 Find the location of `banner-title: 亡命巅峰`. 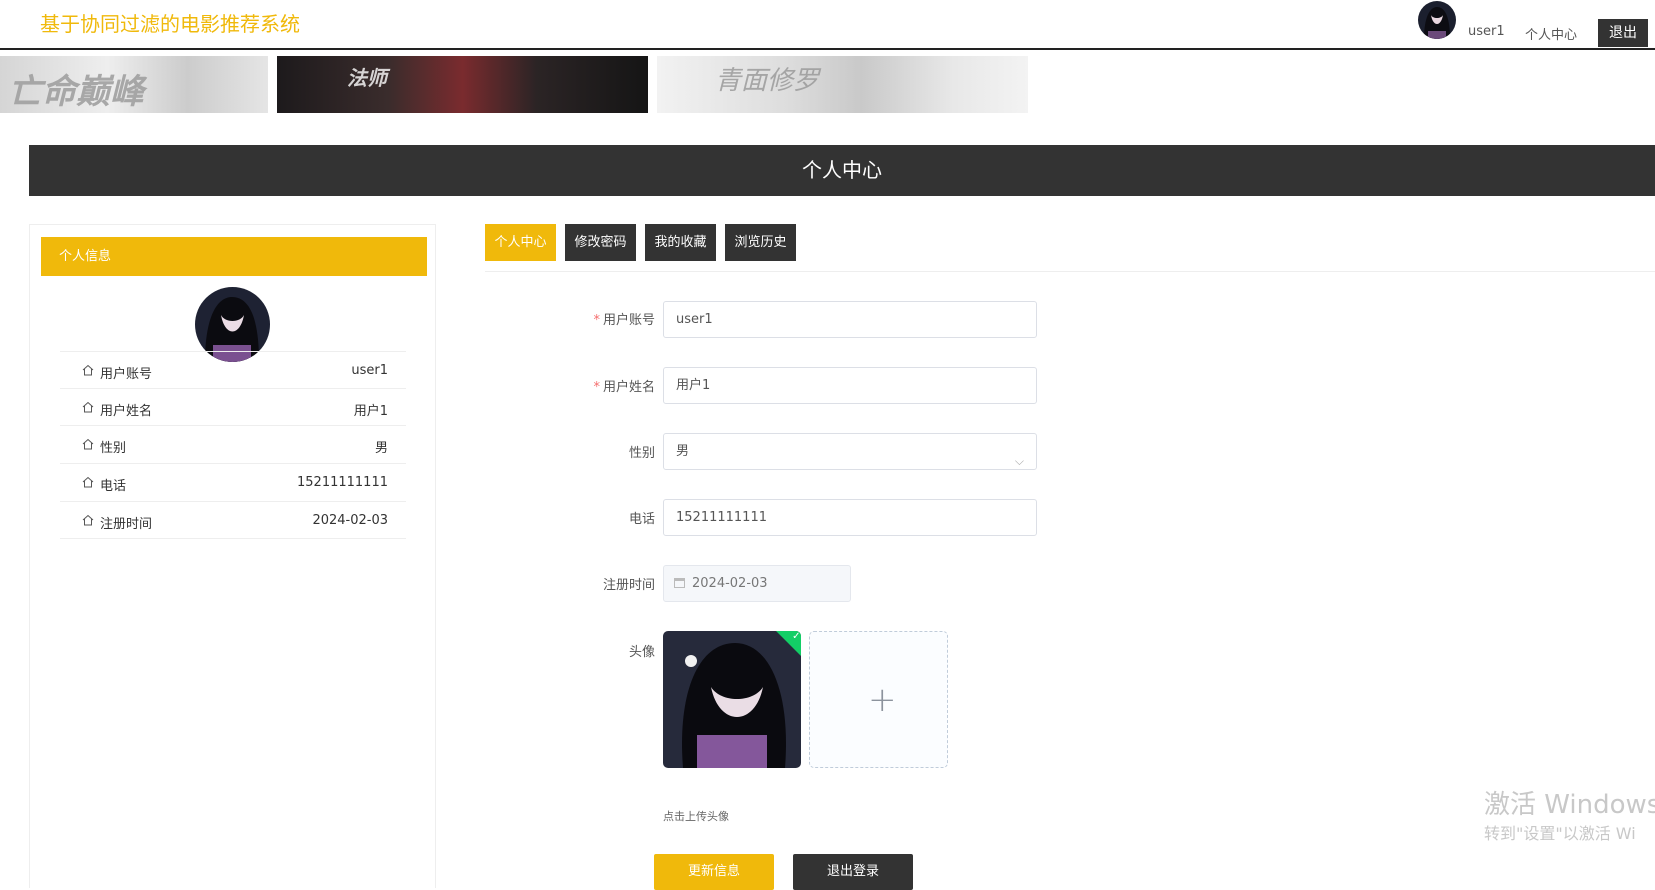

banner-title: 亡命巅峰 is located at coordinates (76, 92).